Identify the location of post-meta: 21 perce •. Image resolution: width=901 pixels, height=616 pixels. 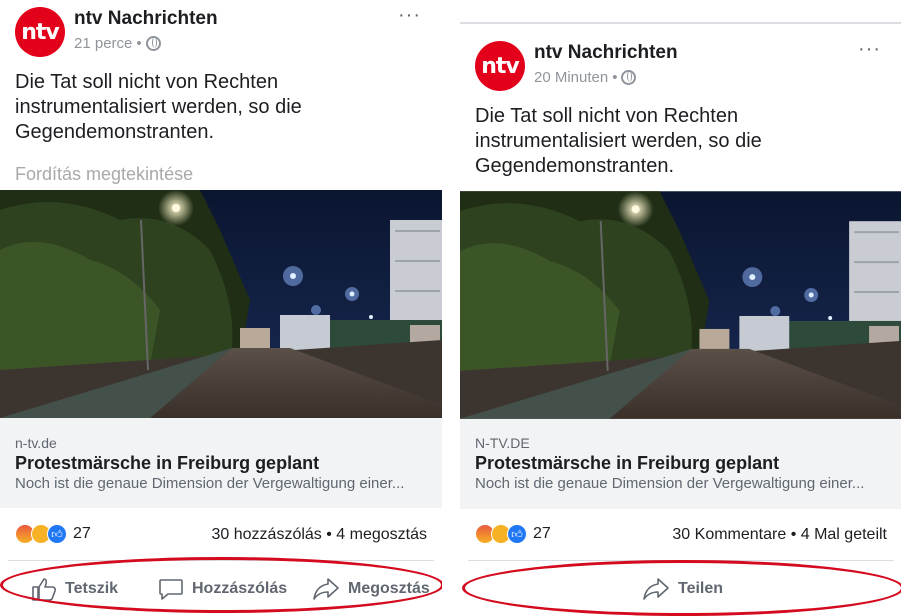
(117, 43).